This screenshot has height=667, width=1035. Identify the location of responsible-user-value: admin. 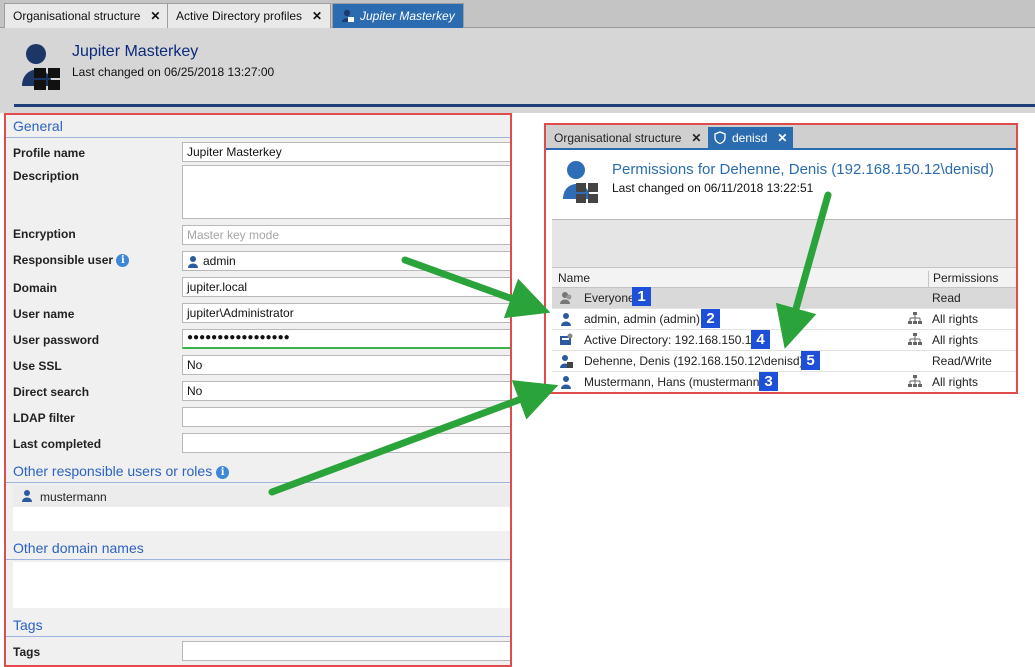
(219, 261).